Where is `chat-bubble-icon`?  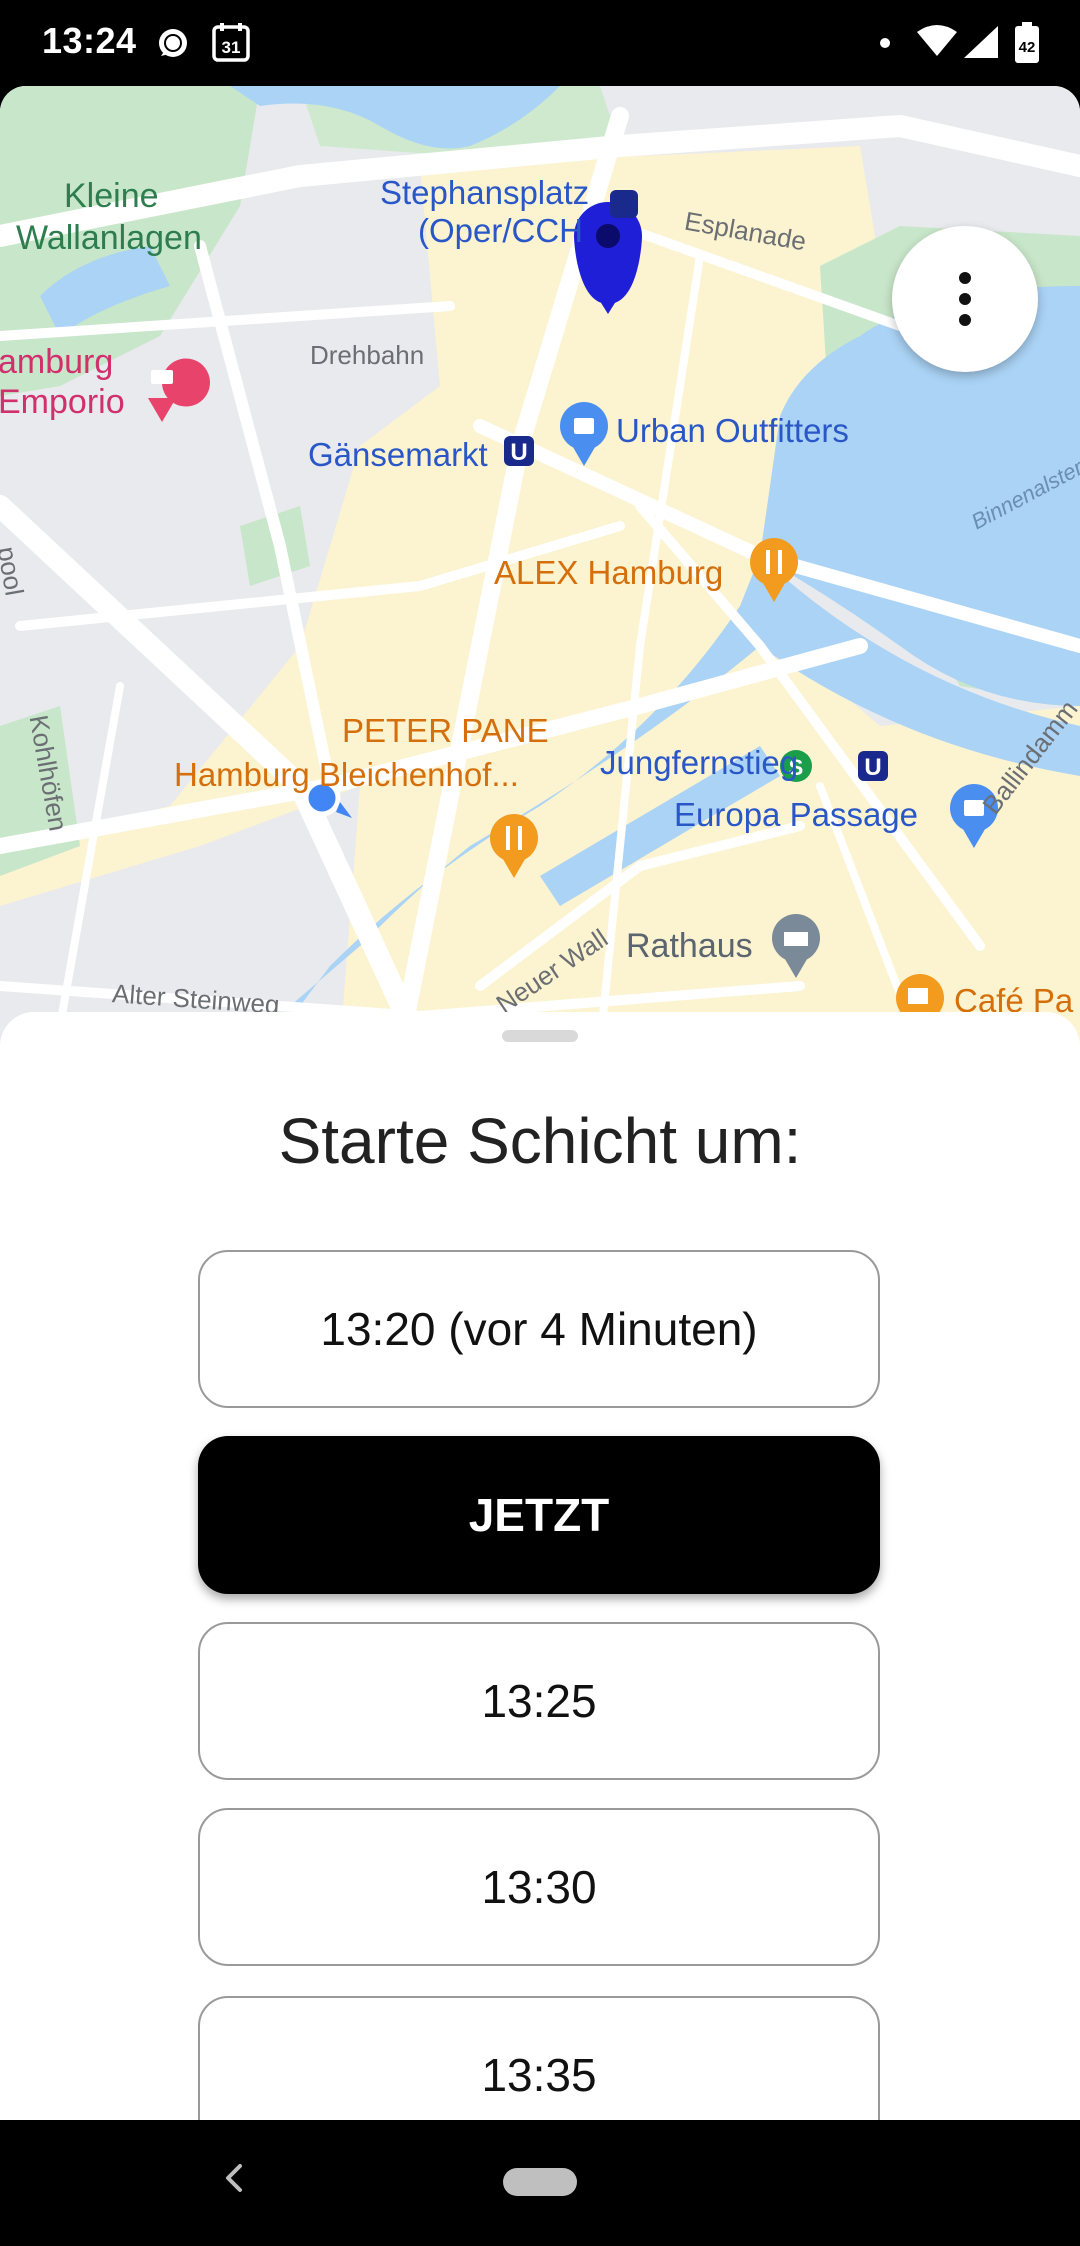
chat-bubble-icon is located at coordinates (173, 46).